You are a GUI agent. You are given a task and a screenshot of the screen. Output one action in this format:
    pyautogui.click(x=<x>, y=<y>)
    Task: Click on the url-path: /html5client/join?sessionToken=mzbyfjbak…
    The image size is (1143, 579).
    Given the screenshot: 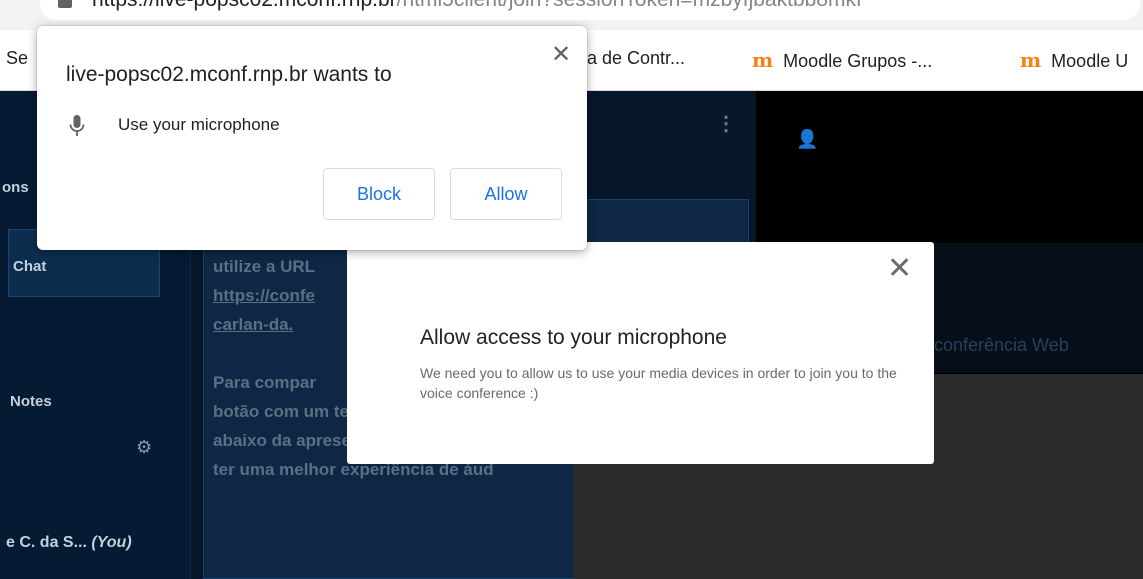 What is the action you would take?
    pyautogui.click(x=629, y=5)
    